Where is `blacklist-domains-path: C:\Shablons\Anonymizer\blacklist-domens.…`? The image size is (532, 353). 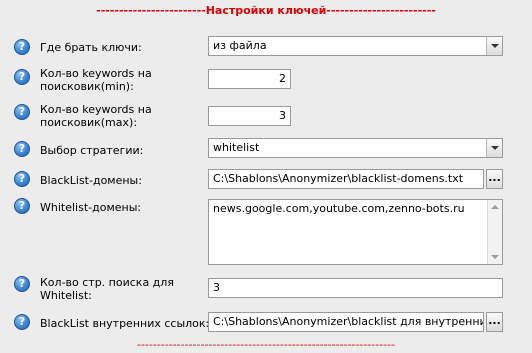 blacklist-domains-path: C:\Shablons\Anonymizer\blacklist-domens.… is located at coordinates (346, 179).